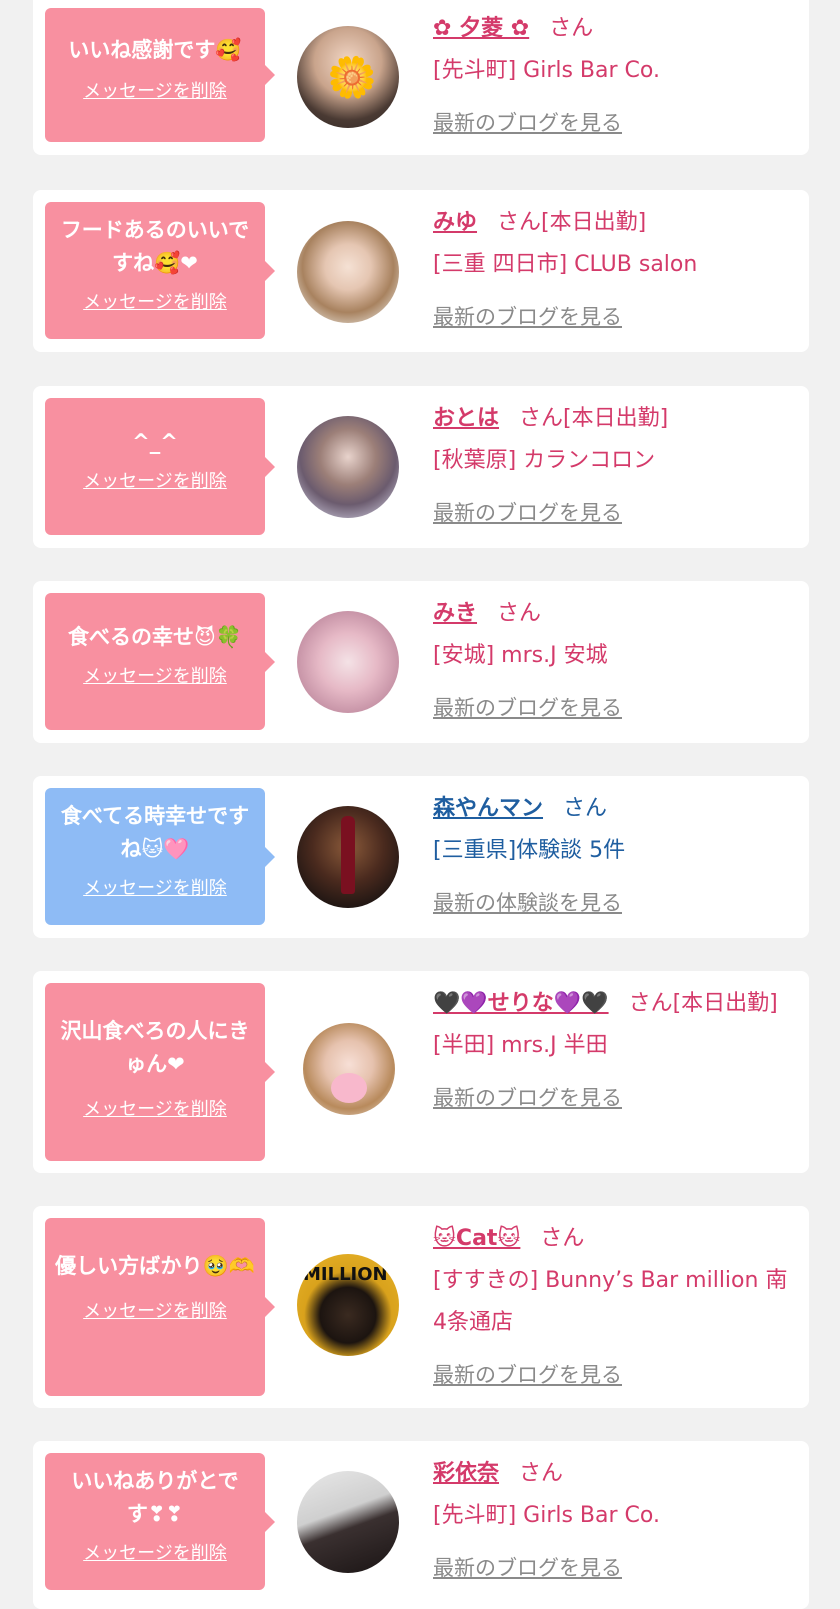 The width and height of the screenshot is (840, 1609). Describe the element at coordinates (614, 661) in the screenshot. I see `cast-info: みき さん [安城] mrs.J 安城 最新のブログを見る` at that location.